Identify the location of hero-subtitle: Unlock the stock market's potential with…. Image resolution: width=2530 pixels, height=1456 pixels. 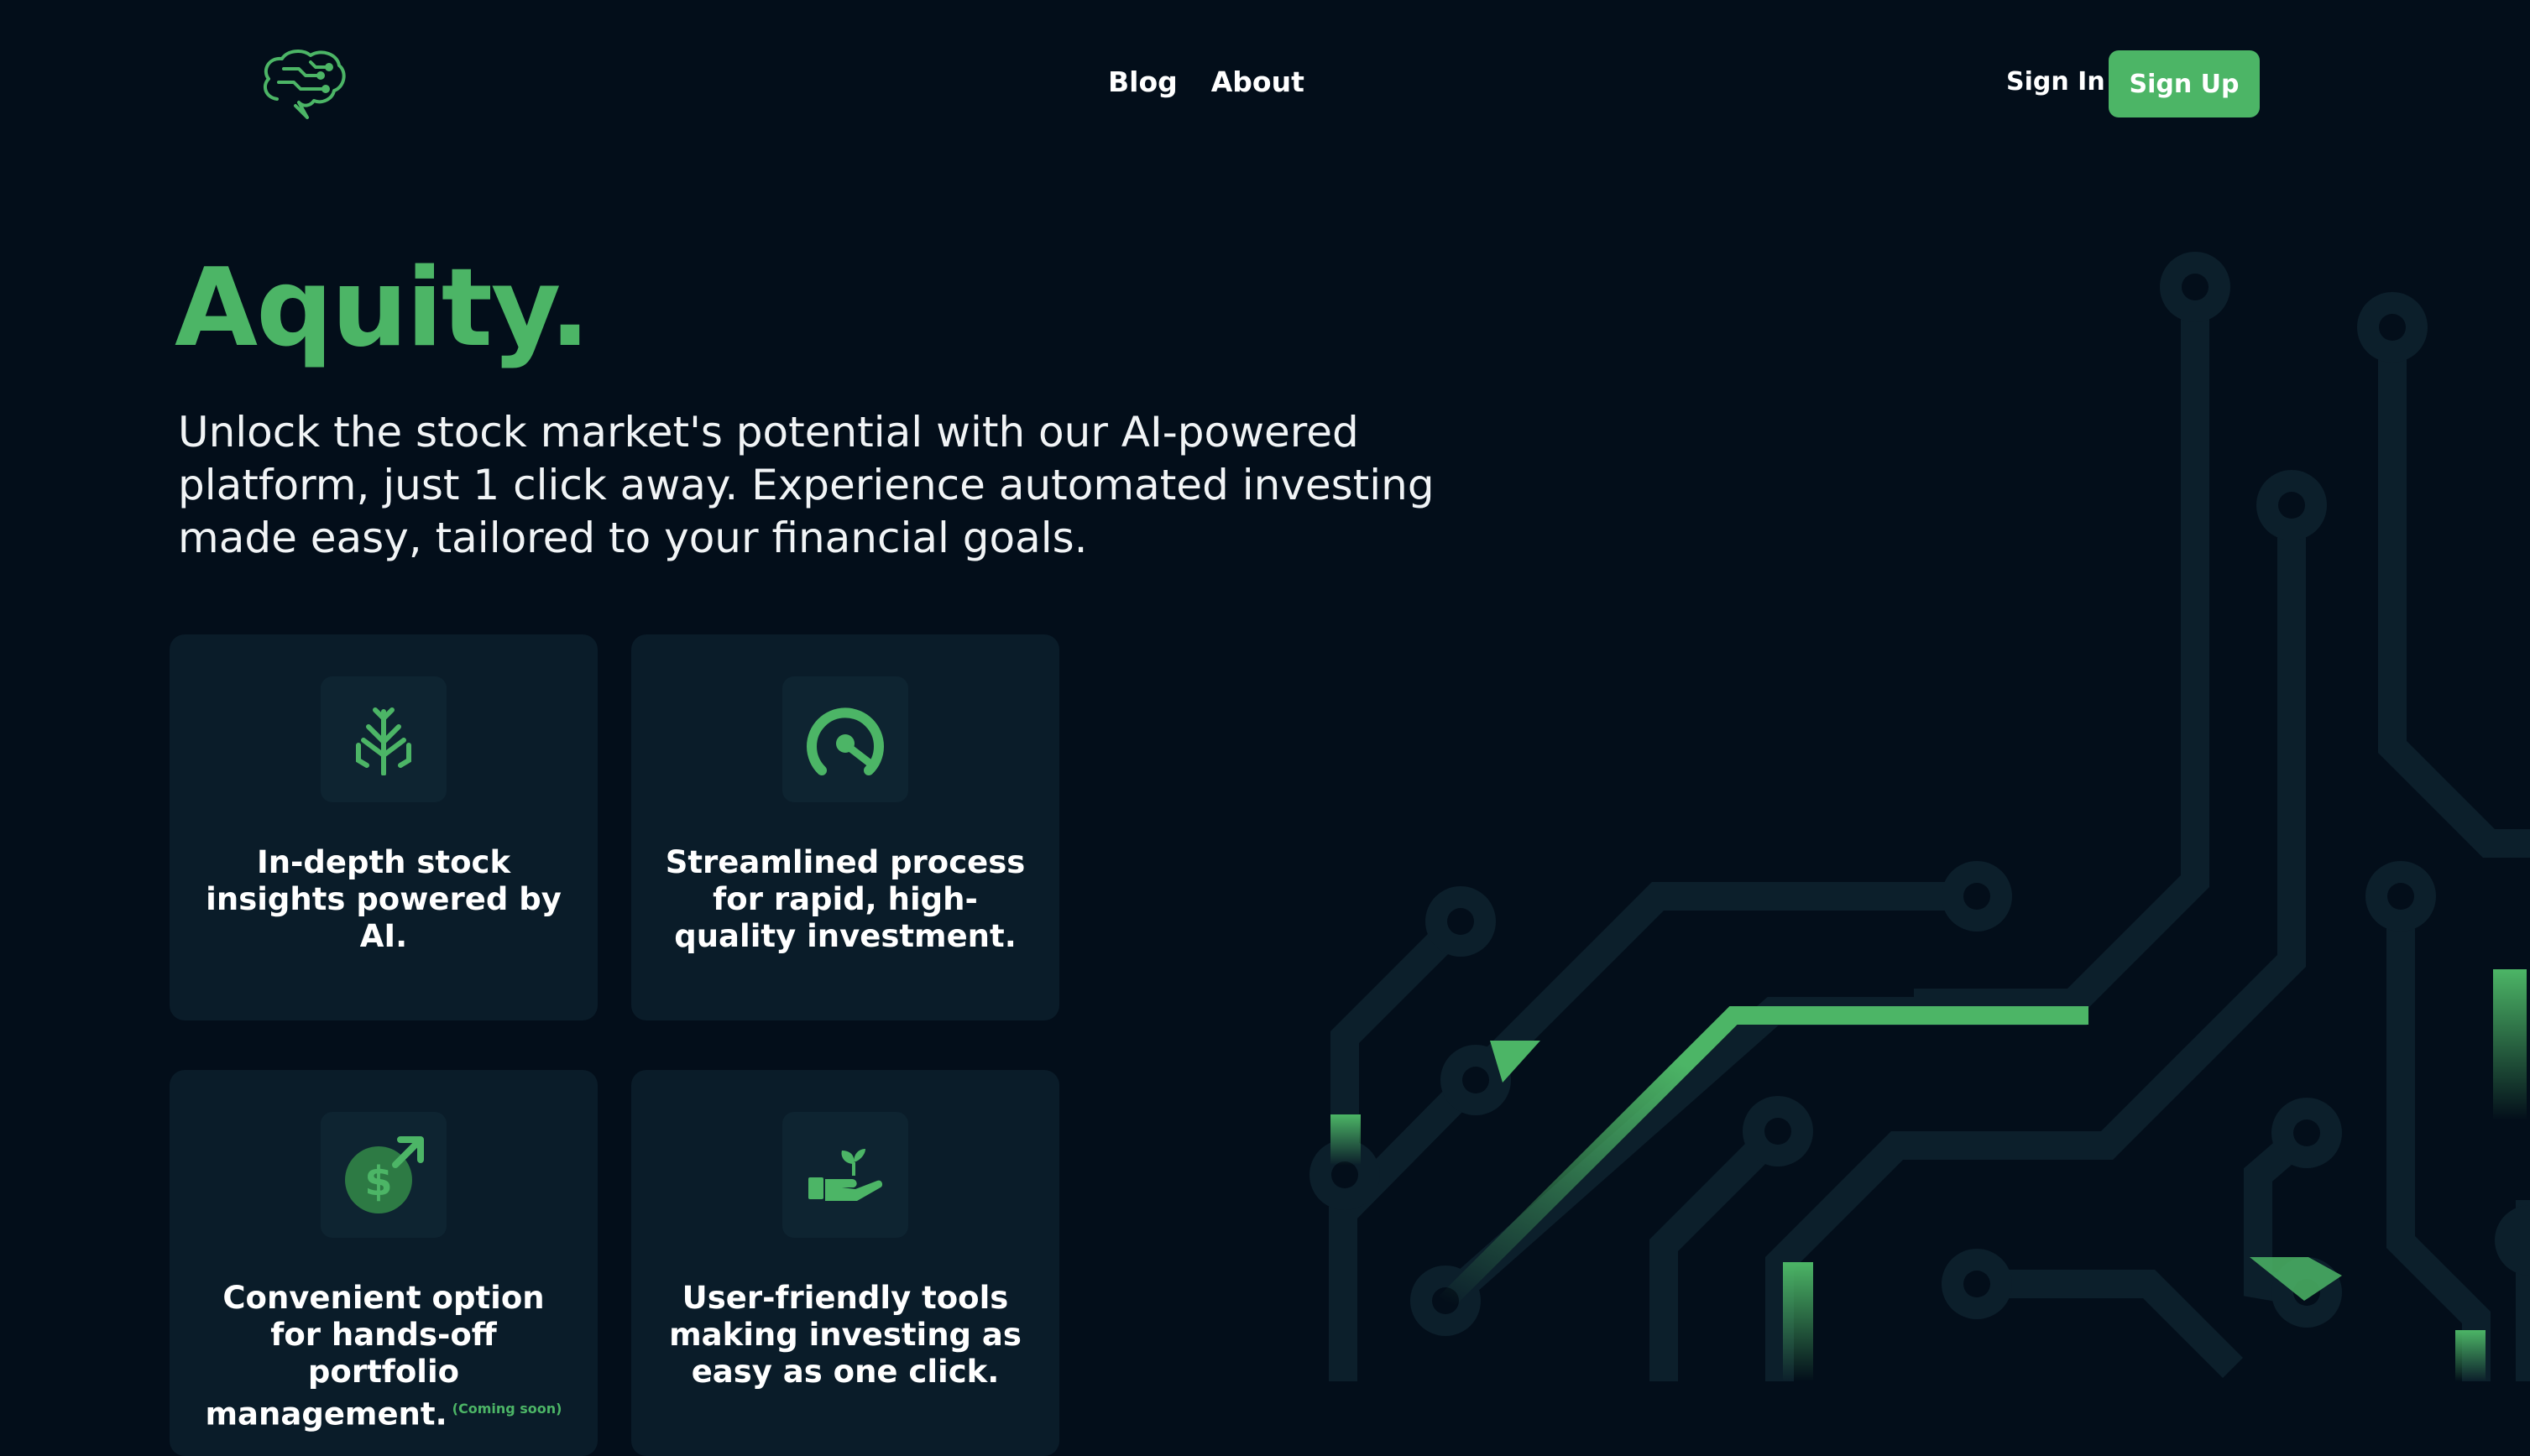
(806, 485).